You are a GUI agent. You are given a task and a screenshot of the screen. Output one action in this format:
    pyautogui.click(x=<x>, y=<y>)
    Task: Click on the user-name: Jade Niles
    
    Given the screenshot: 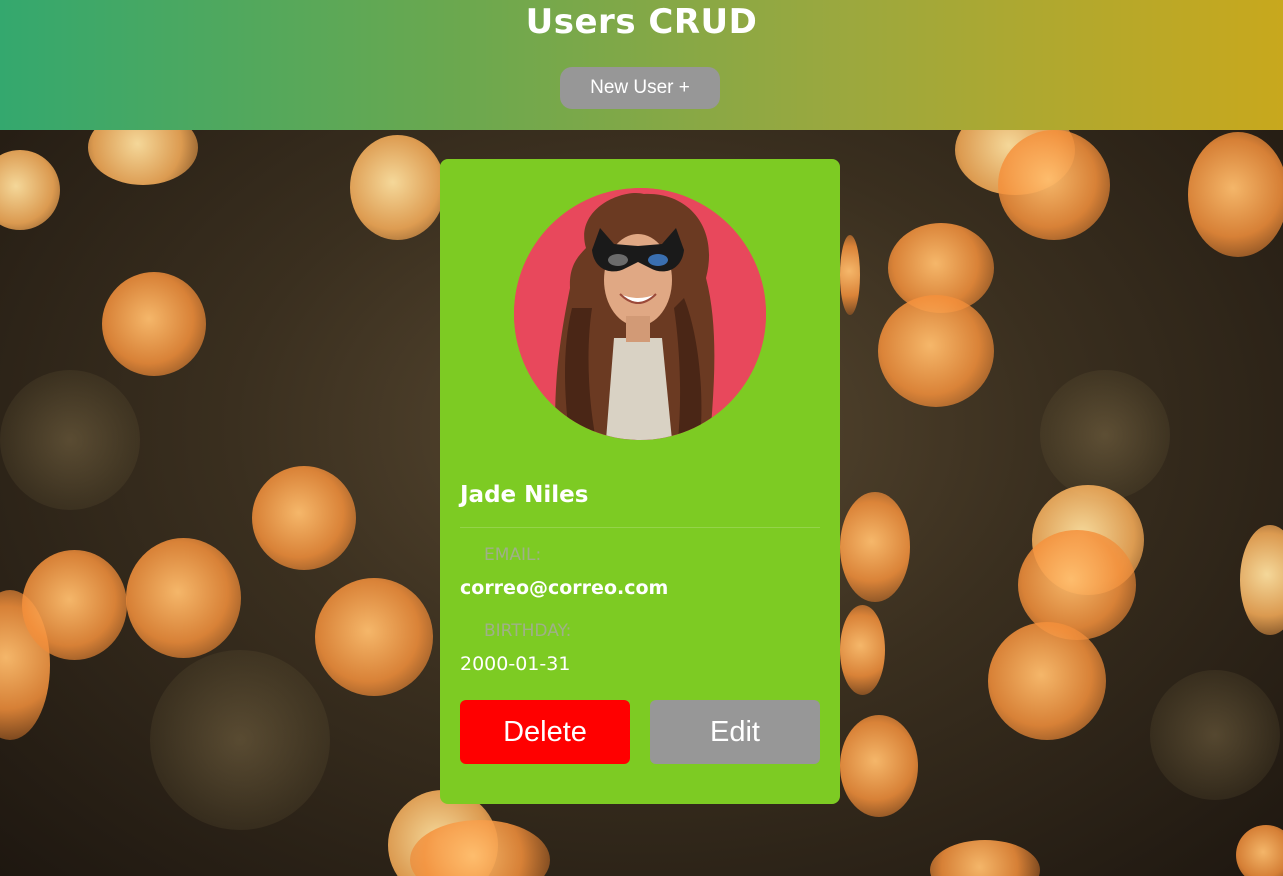 What is the action you would take?
    pyautogui.click(x=524, y=495)
    